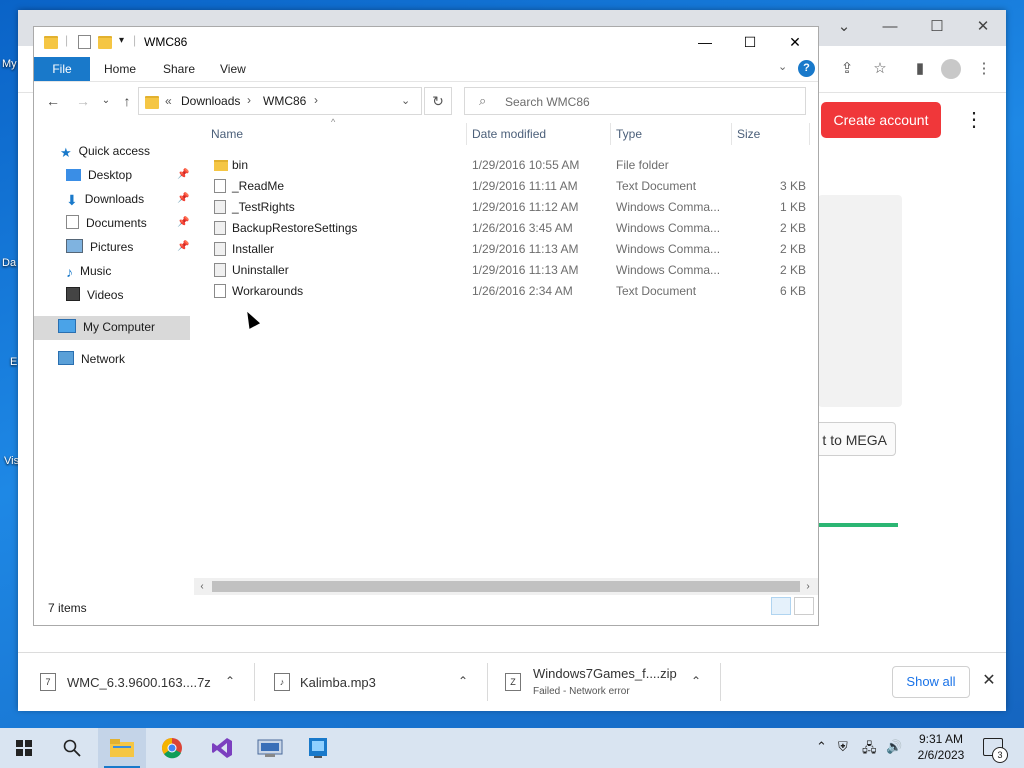 The image size is (1024, 768). I want to click on address-overflow: «, so click(168, 101).